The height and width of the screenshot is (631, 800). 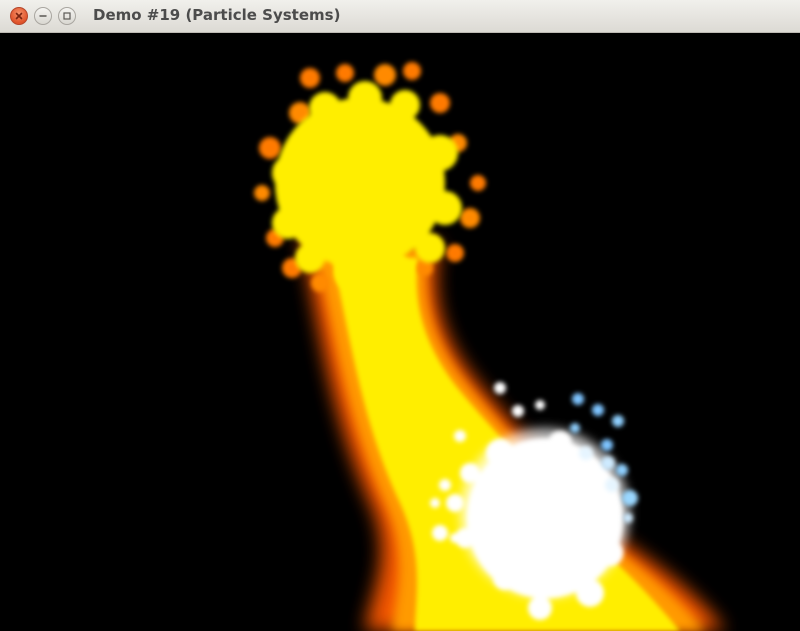 I want to click on close-button, so click(x=19, y=16).